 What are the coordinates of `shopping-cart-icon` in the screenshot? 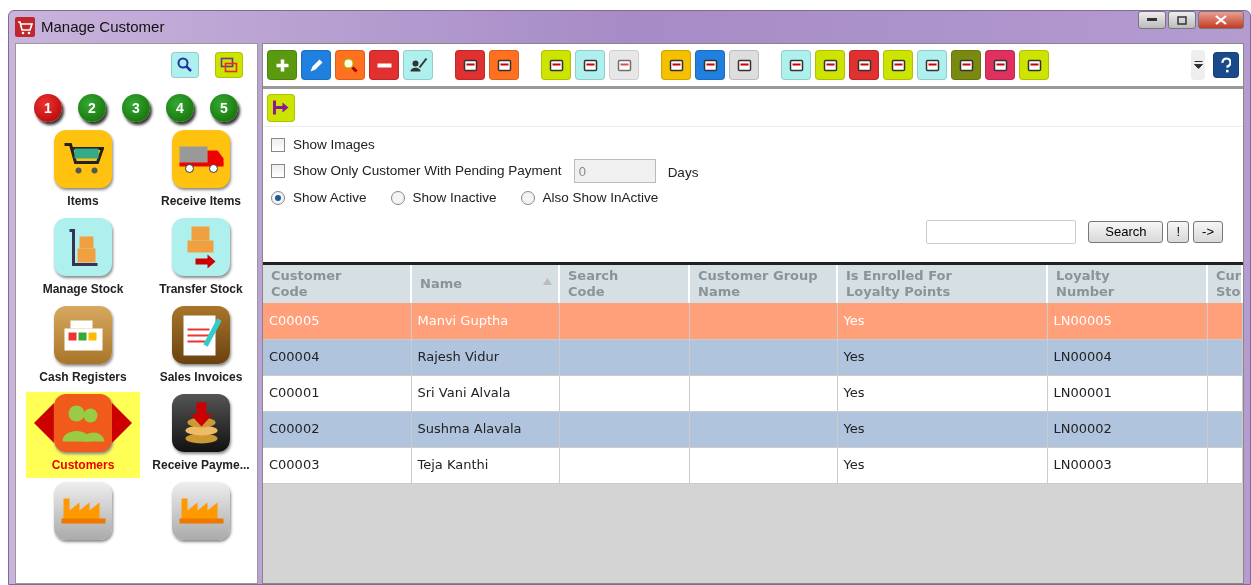 It's located at (83, 159).